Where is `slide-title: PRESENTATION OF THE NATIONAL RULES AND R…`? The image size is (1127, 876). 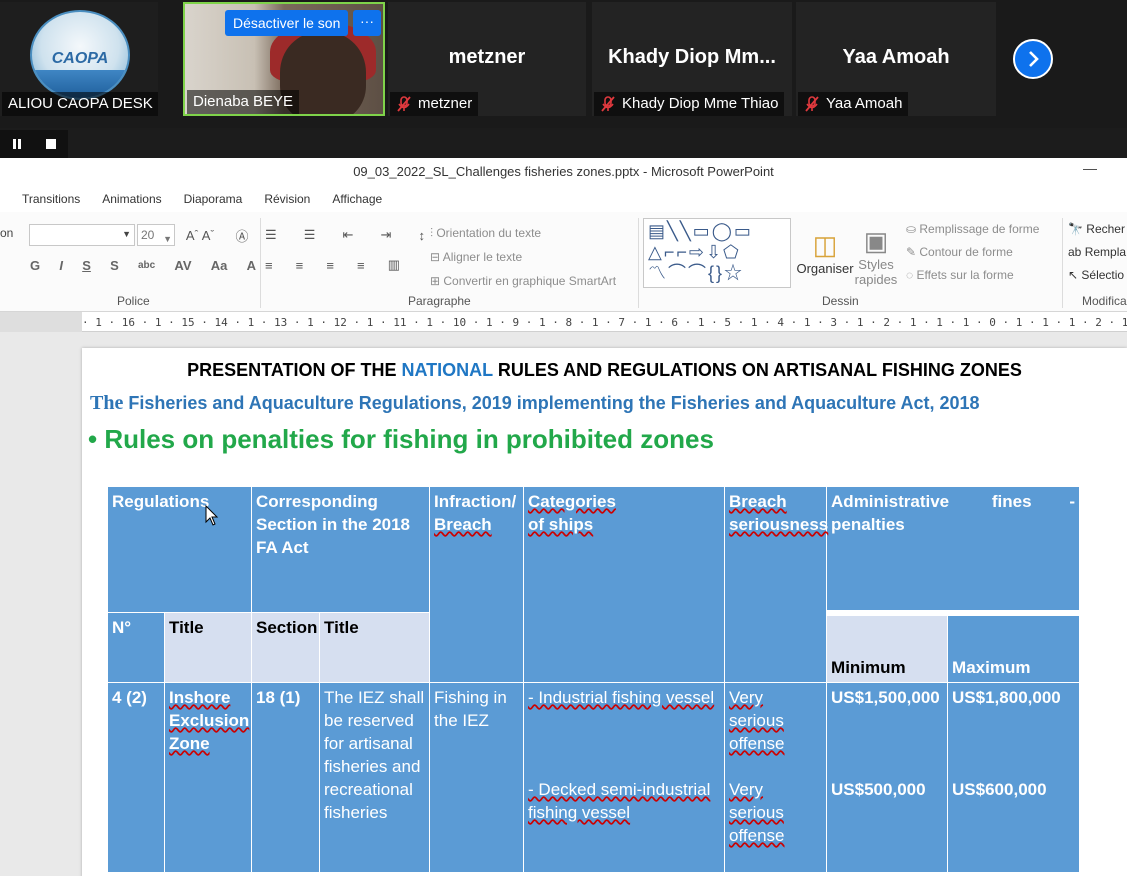
slide-title: PRESENTATION OF THE NATIONAL RULES AND R… is located at coordinates (604, 370).